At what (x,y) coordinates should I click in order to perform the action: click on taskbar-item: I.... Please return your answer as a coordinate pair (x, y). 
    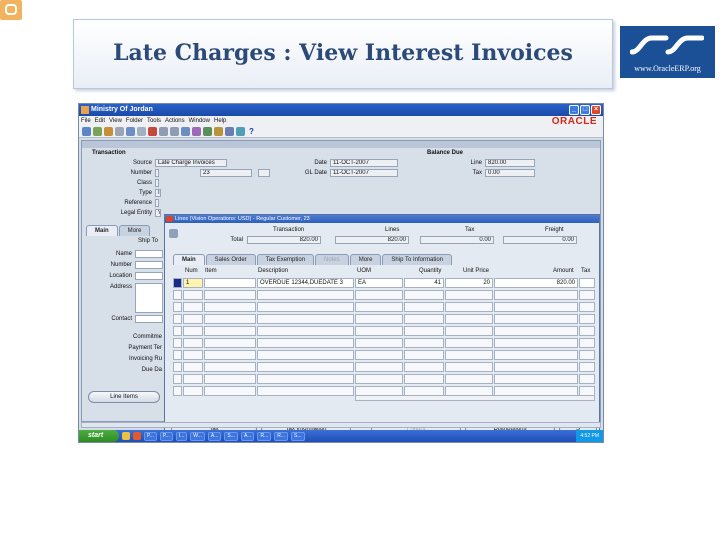
    Looking at the image, I should click on (181, 436).